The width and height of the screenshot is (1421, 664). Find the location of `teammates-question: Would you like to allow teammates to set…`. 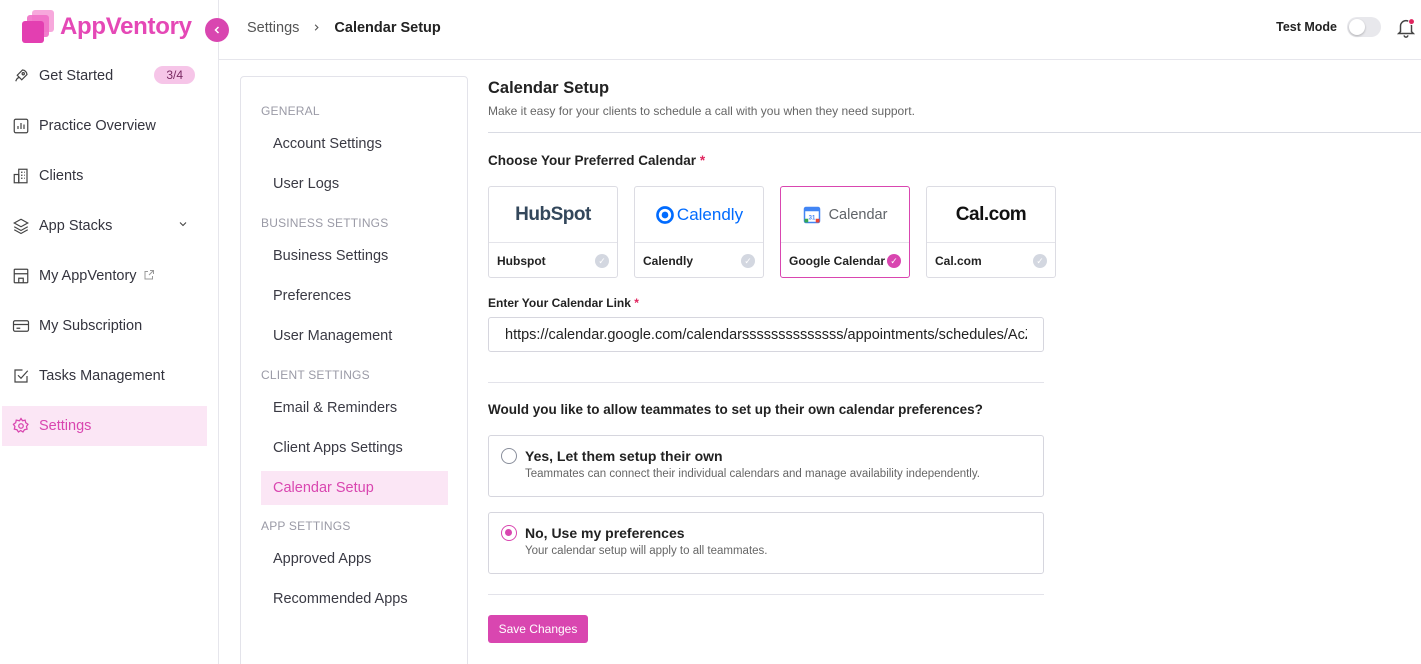

teammates-question: Would you like to allow teammates to set… is located at coordinates (735, 409).